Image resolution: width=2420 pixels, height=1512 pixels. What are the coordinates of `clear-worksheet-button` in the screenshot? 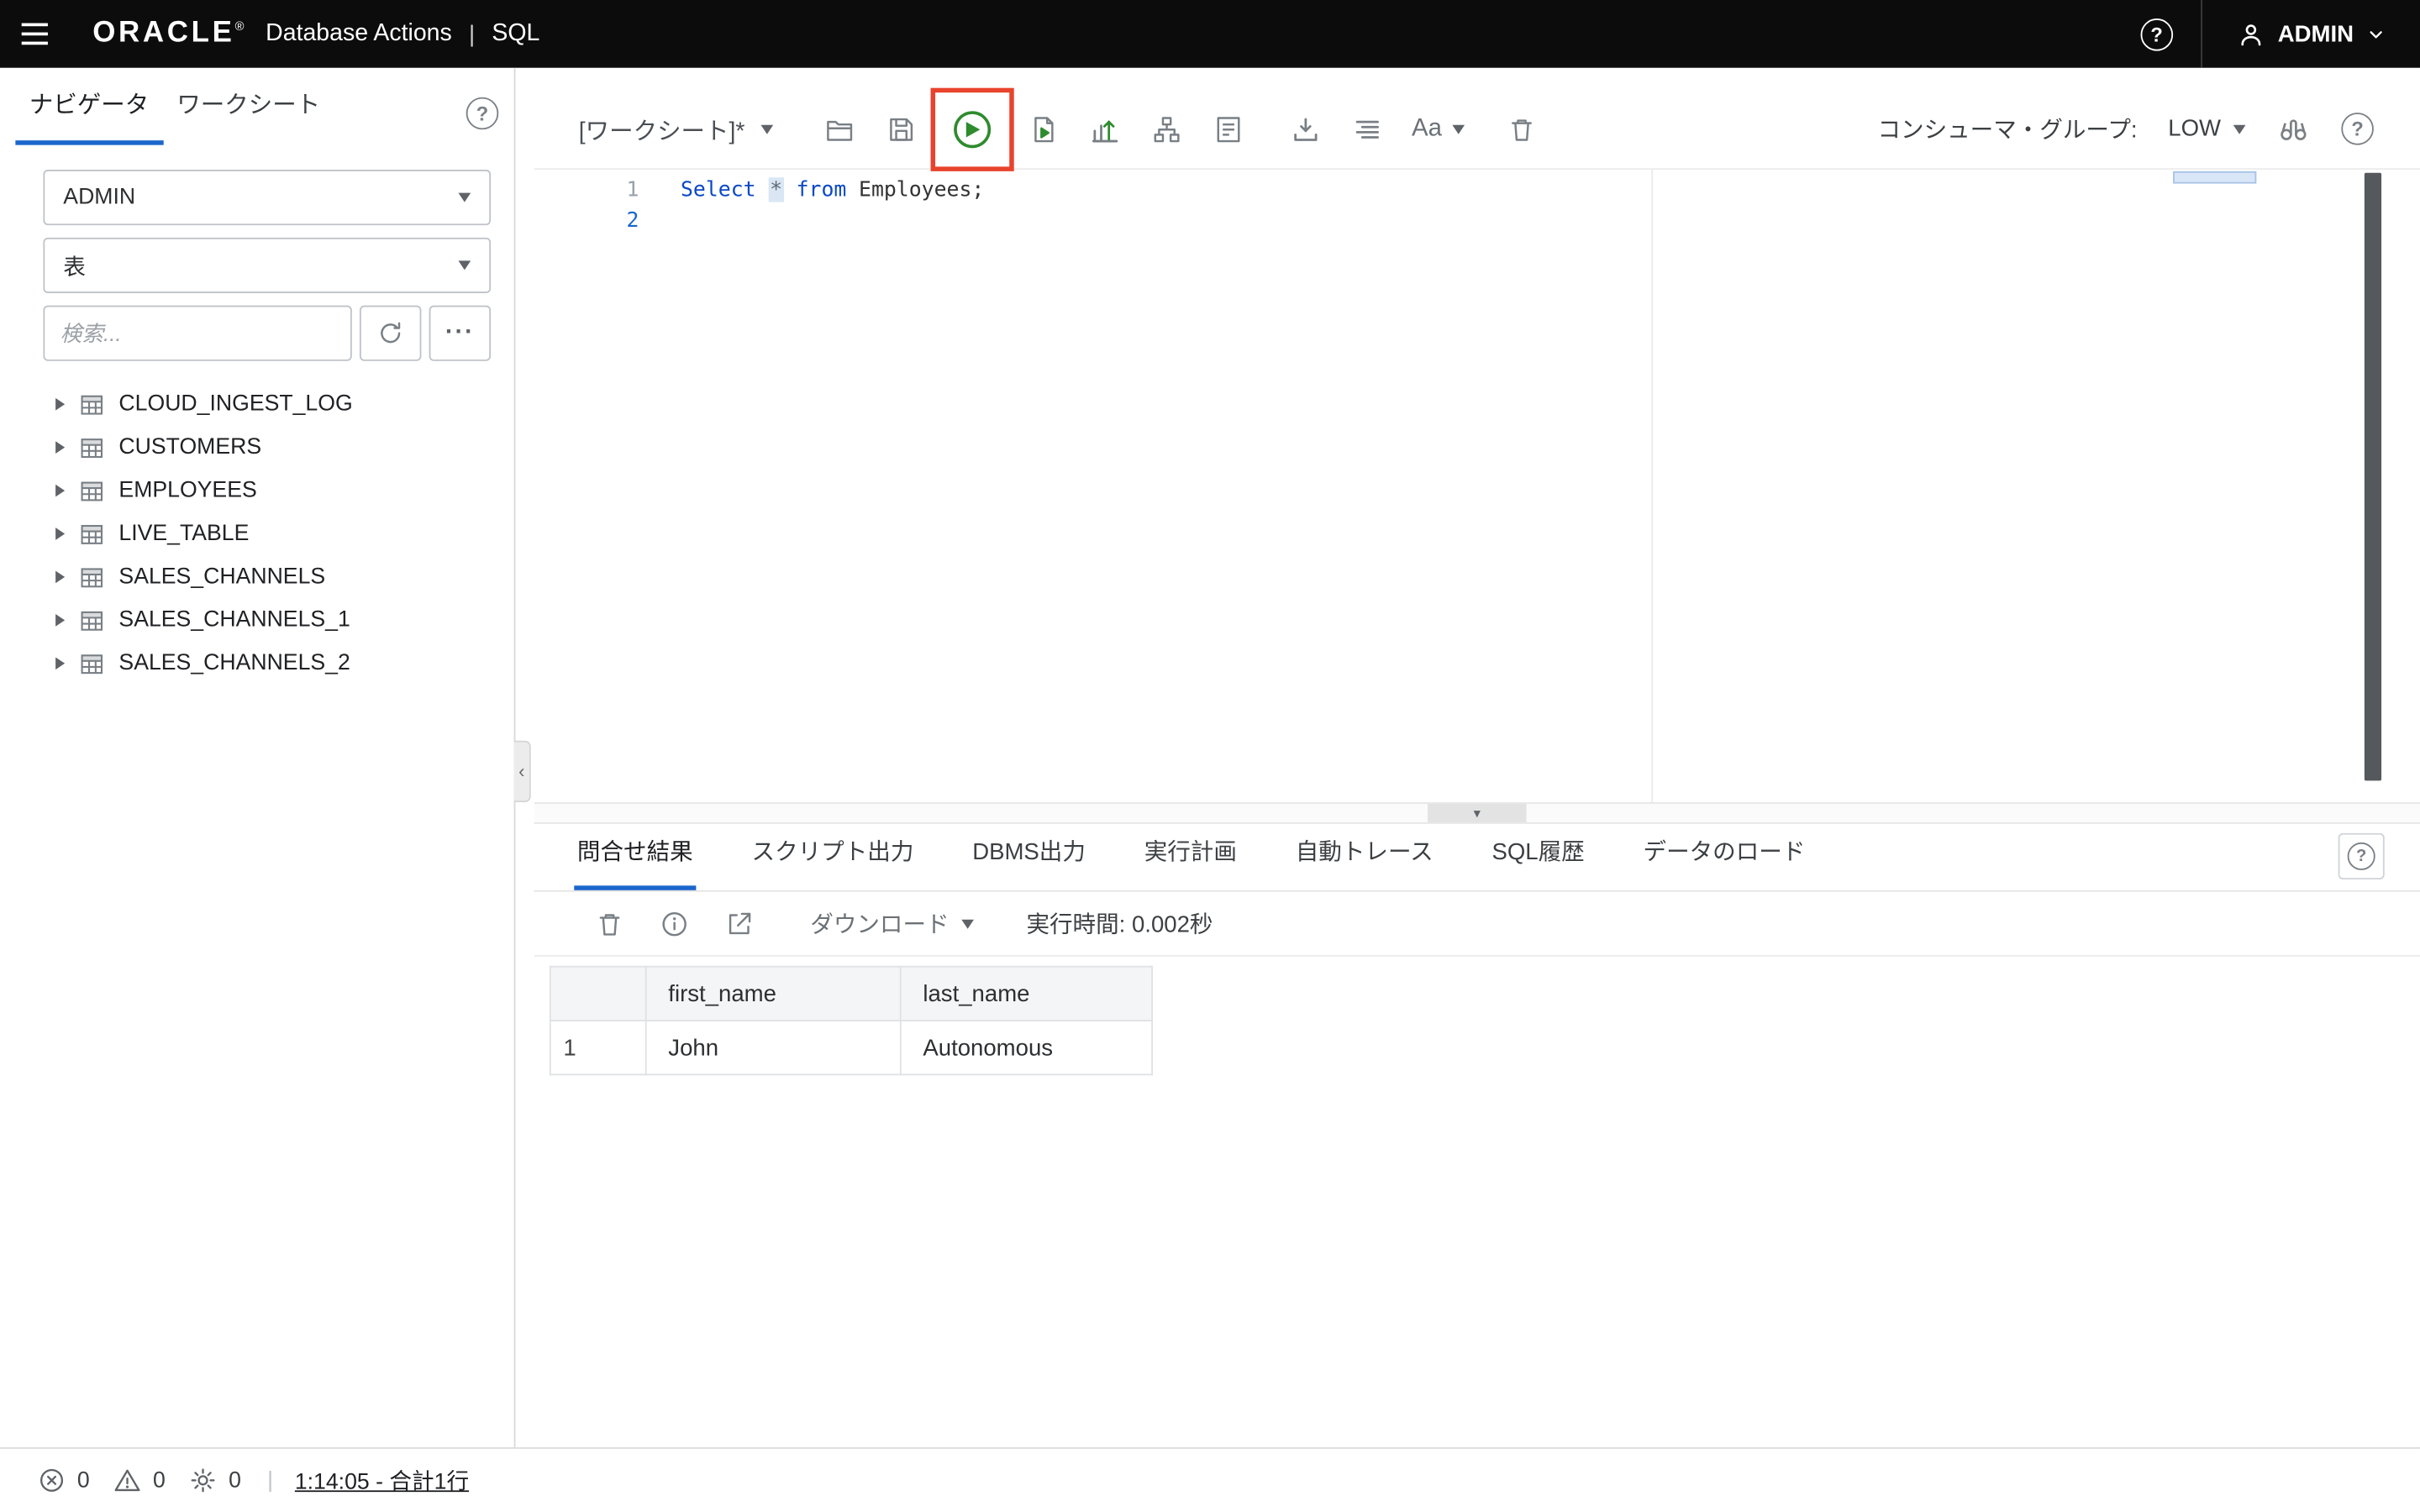 It's located at (1522, 128).